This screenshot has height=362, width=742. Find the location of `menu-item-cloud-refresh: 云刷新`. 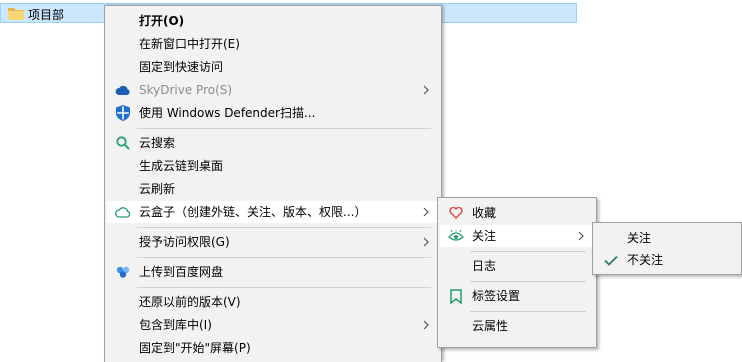

menu-item-cloud-refresh: 云刷新 is located at coordinates (273, 189).